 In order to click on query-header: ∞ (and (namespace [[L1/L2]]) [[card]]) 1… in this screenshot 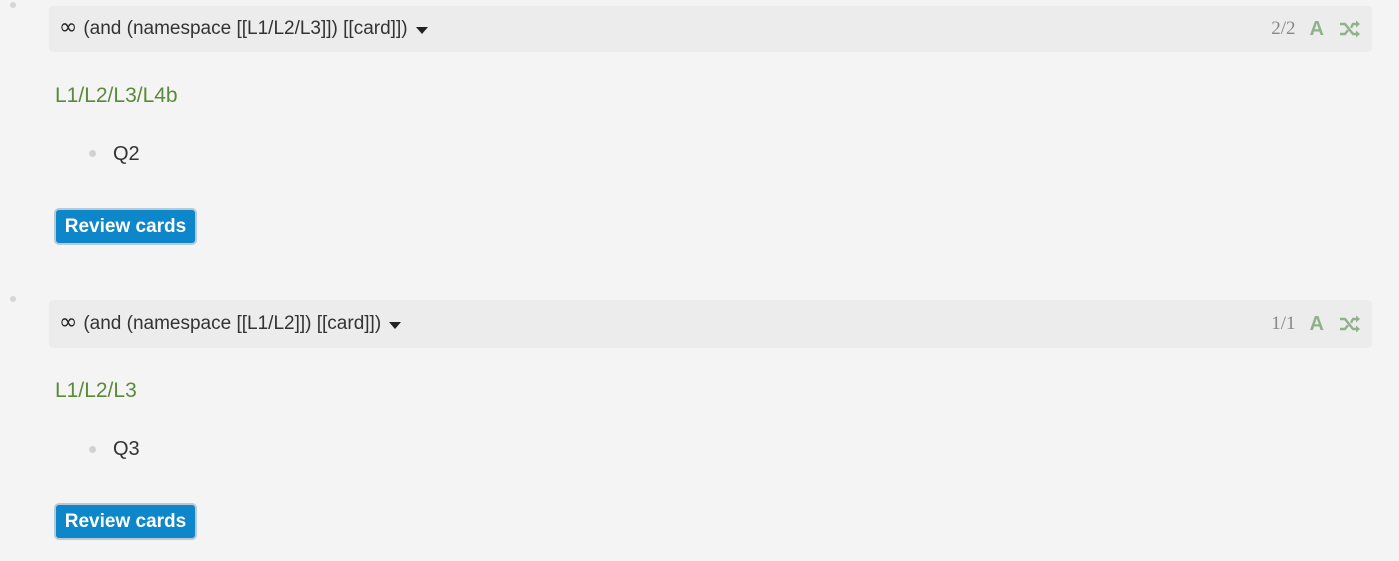, I will do `click(710, 324)`.